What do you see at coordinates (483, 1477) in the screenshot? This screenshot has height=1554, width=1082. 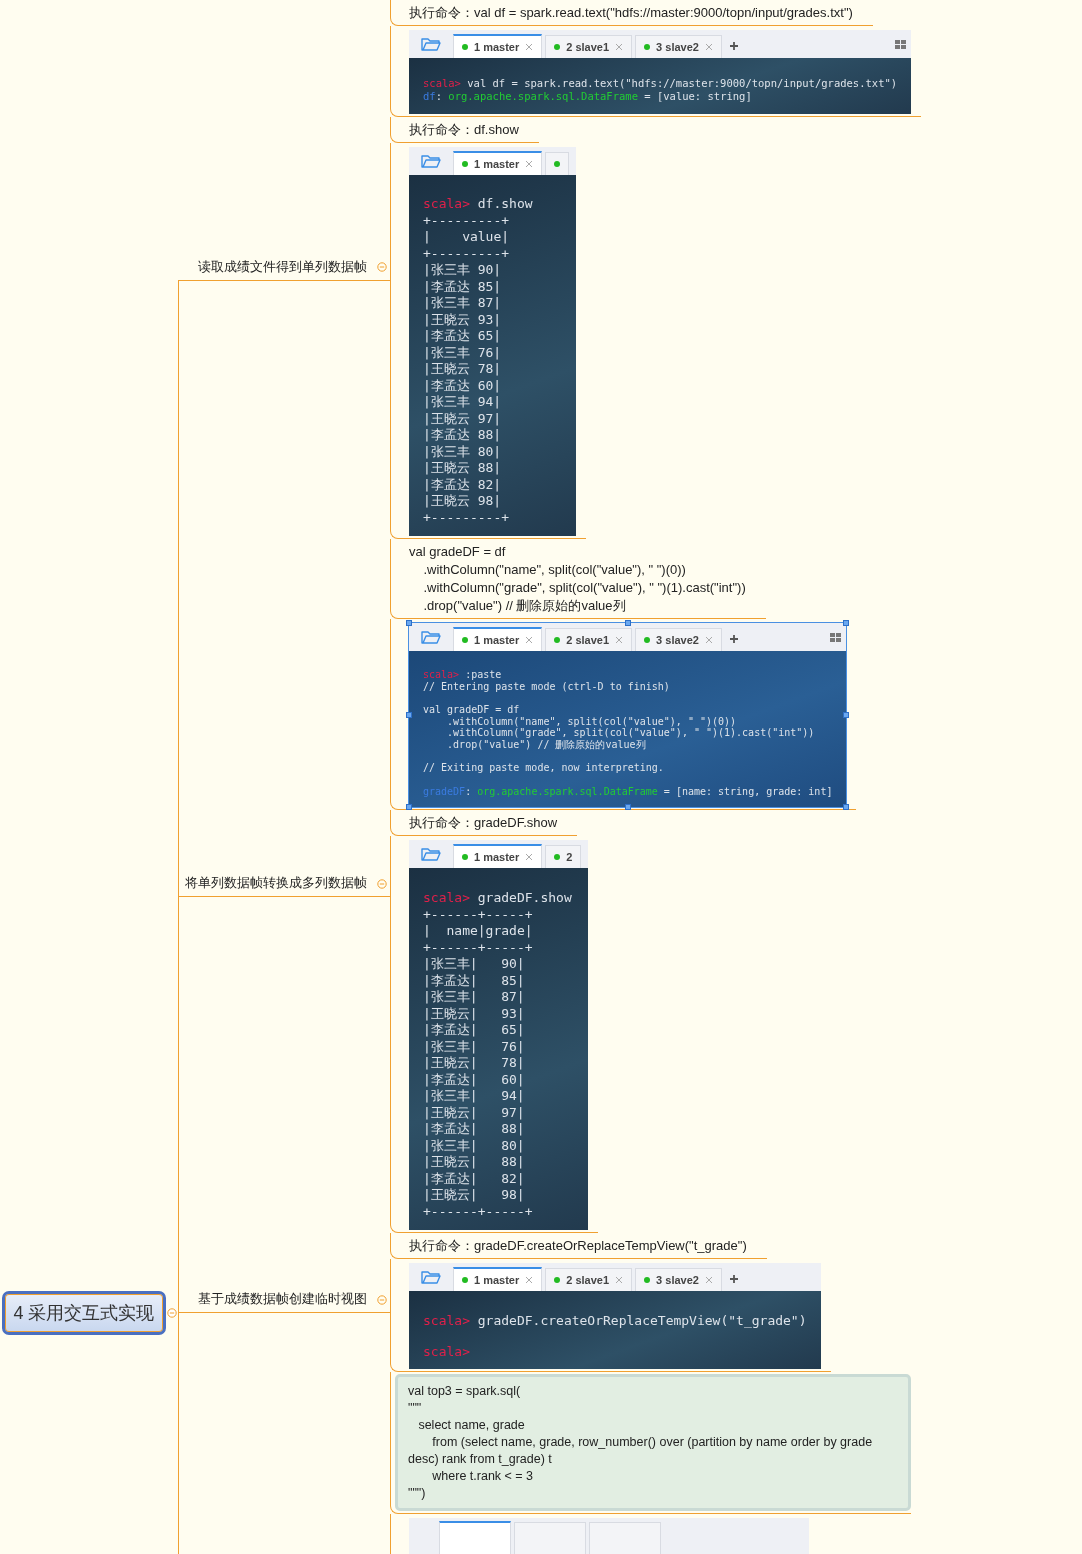 I see `note-text: where t.rank < = 3` at bounding box center [483, 1477].